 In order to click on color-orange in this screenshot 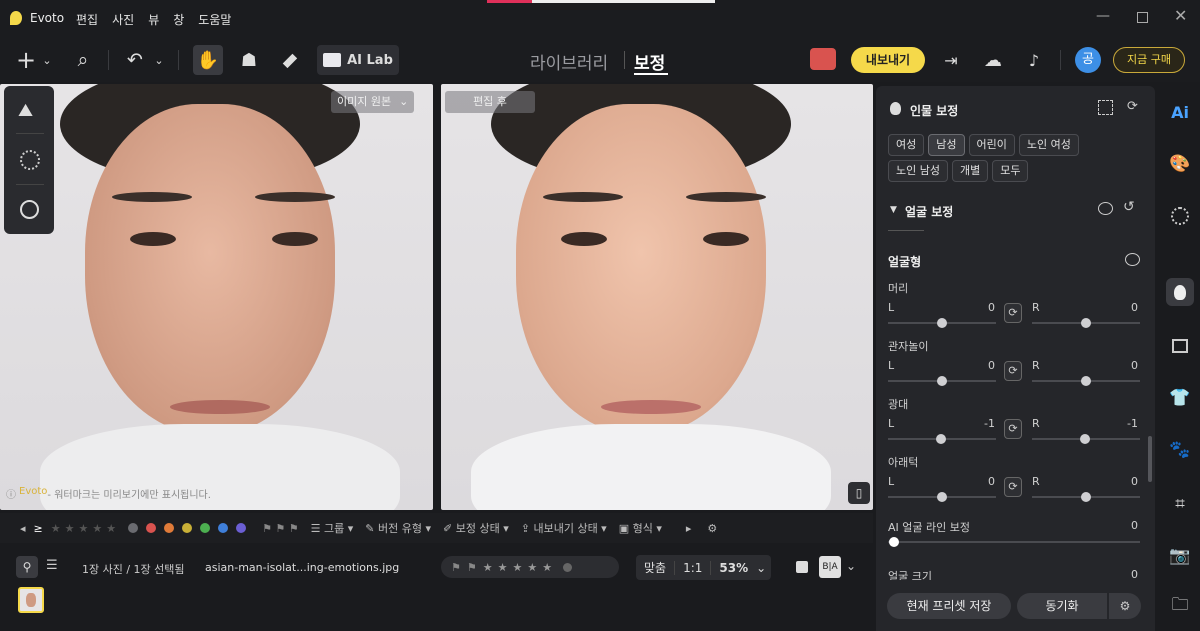, I will do `click(169, 528)`.